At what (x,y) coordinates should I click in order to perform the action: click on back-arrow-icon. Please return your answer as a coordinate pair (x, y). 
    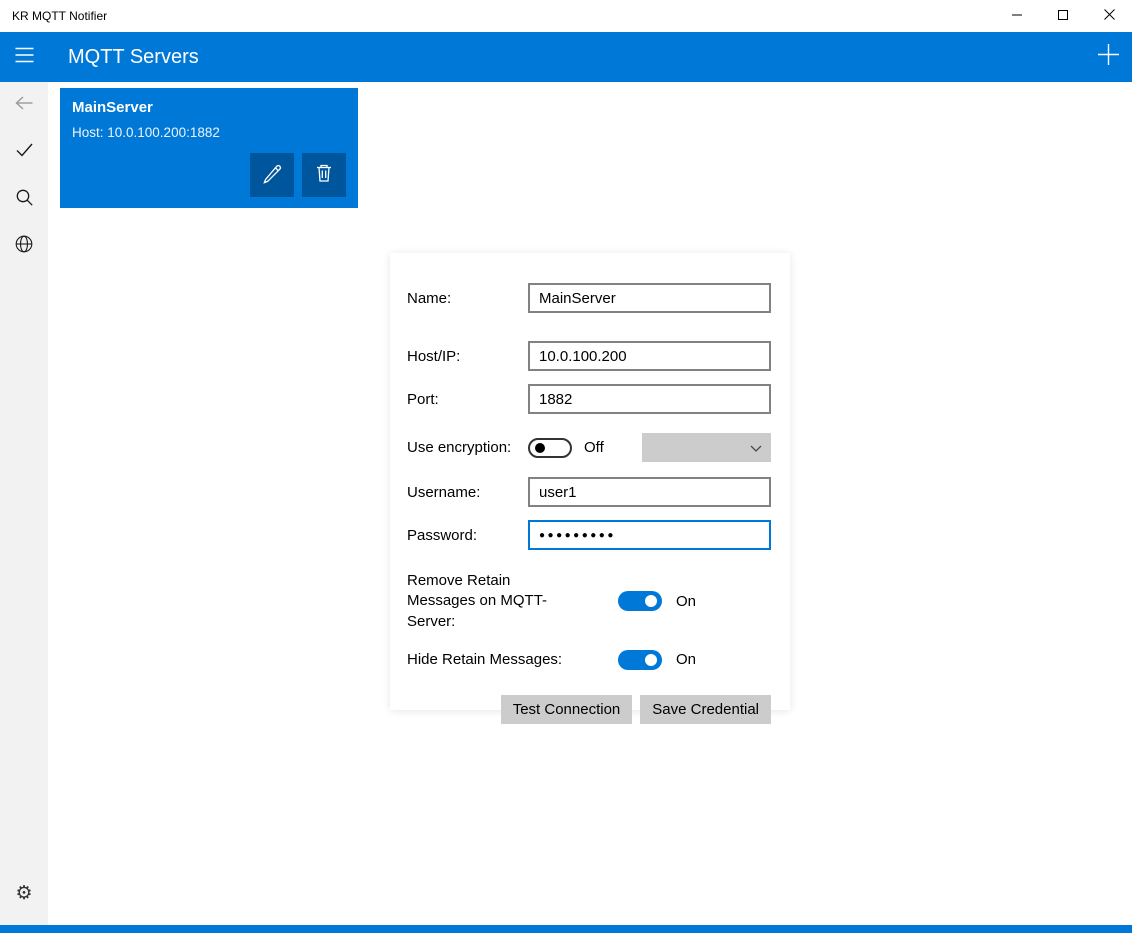
    Looking at the image, I should click on (24, 105).